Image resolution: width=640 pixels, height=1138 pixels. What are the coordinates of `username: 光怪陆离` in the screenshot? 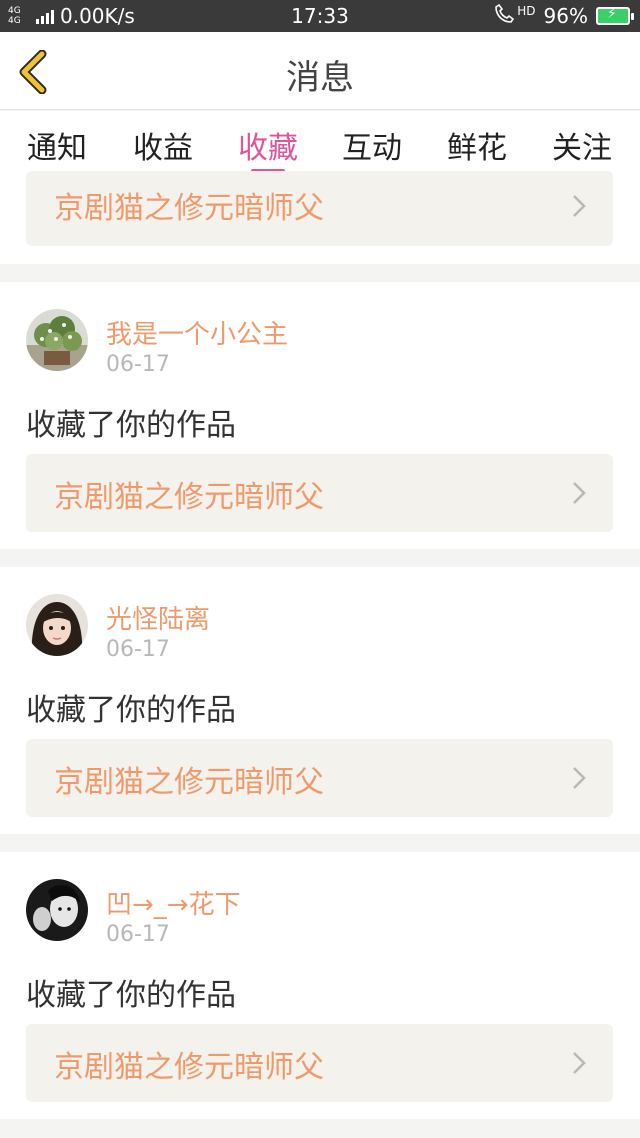 It's located at (158, 617).